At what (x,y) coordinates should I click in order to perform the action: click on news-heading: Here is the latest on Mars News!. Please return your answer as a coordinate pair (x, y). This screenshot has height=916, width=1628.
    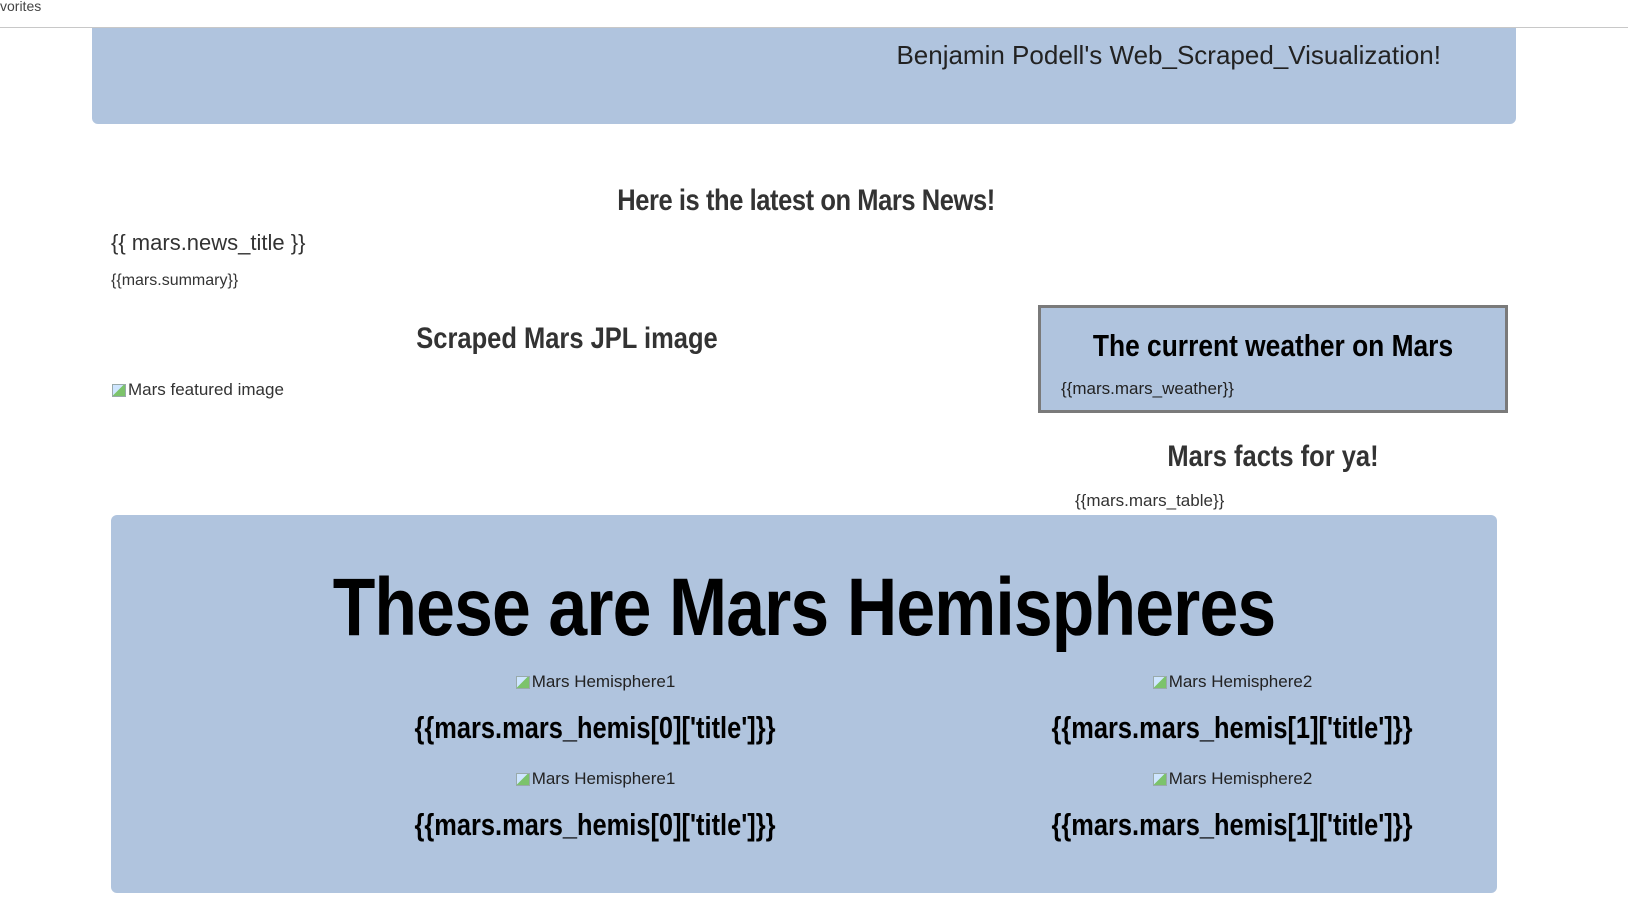
    Looking at the image, I should click on (806, 200).